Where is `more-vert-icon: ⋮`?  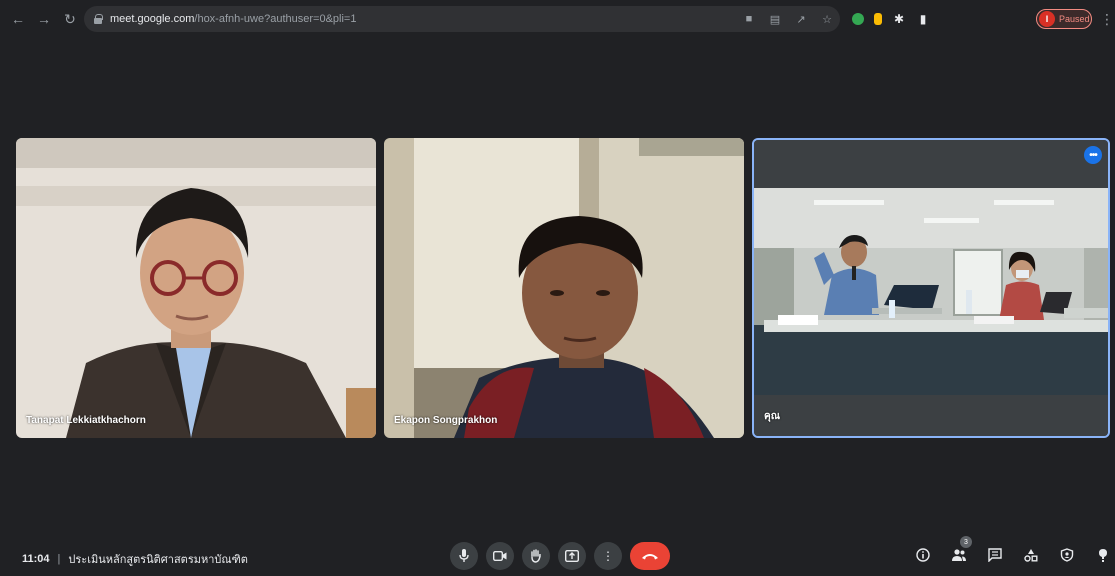
more-vert-icon: ⋮ is located at coordinates (608, 556).